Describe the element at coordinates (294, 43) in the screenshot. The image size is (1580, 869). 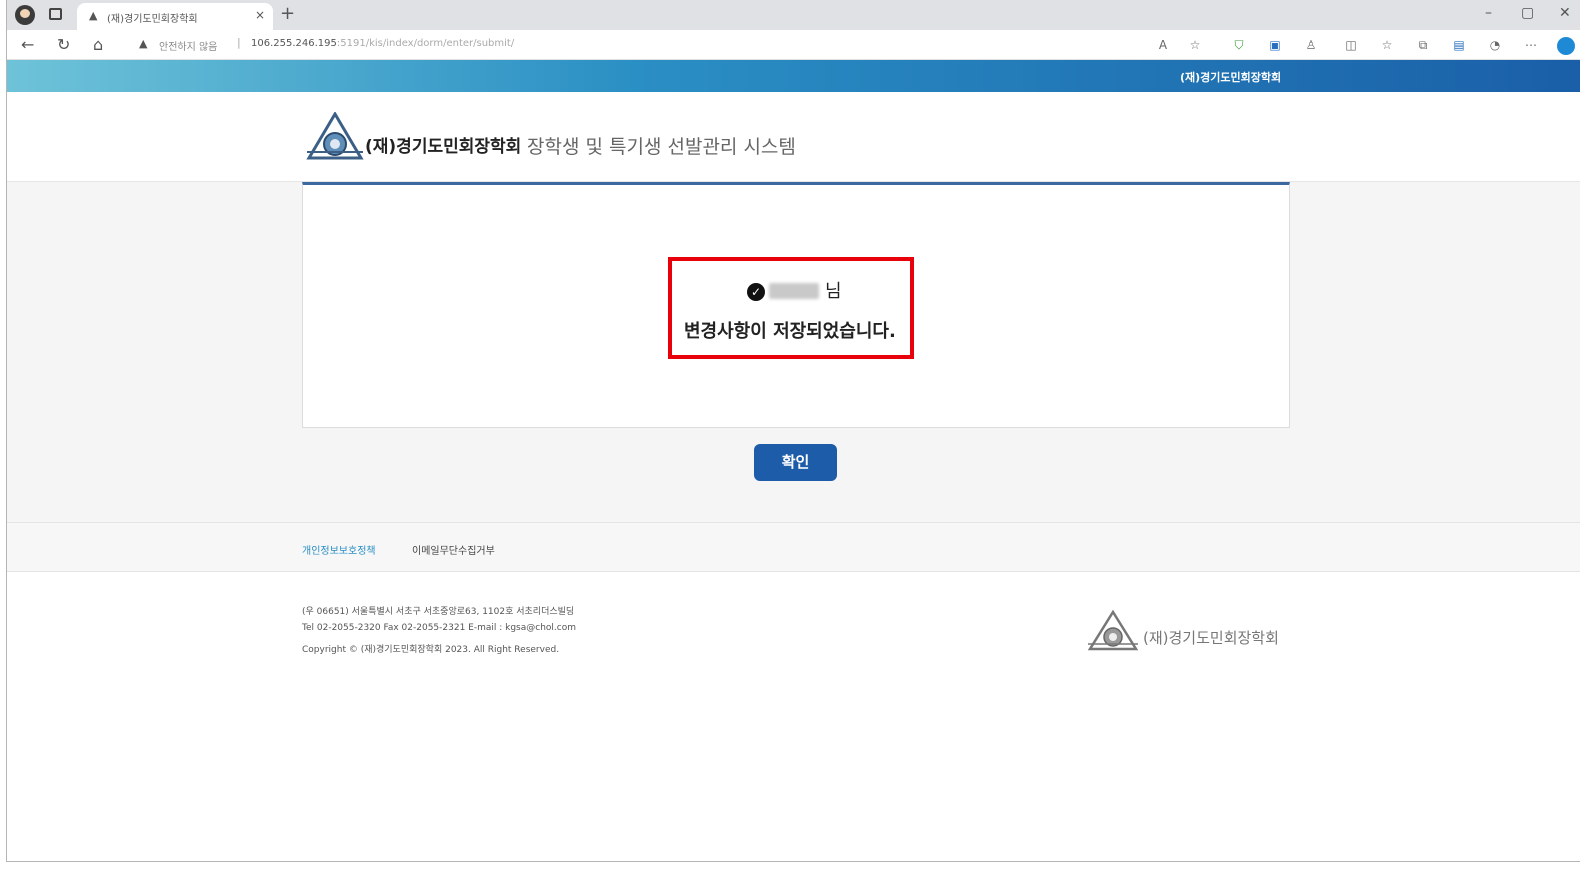
I see `url-host: 106.255.246.195` at that location.